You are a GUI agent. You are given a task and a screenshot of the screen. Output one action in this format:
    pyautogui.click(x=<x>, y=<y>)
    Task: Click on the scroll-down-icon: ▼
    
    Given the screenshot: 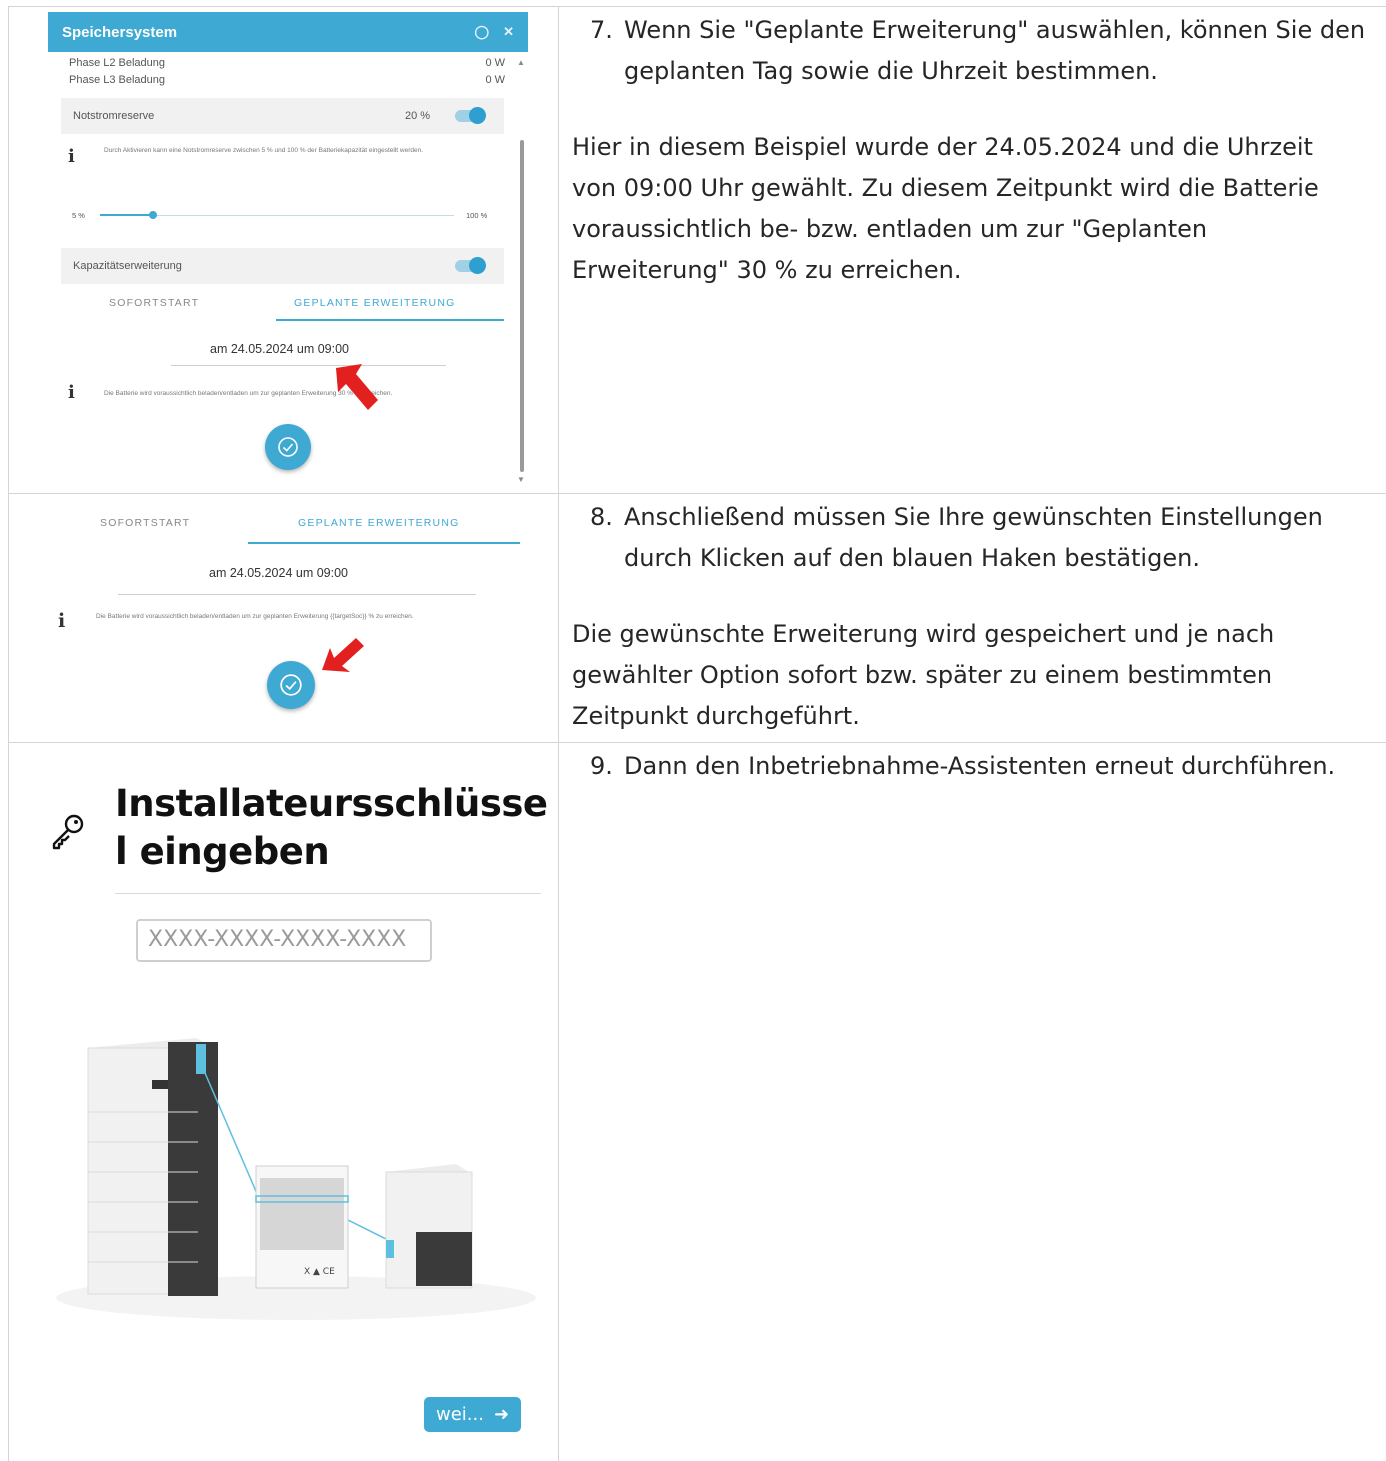 What is the action you would take?
    pyautogui.click(x=521, y=479)
    